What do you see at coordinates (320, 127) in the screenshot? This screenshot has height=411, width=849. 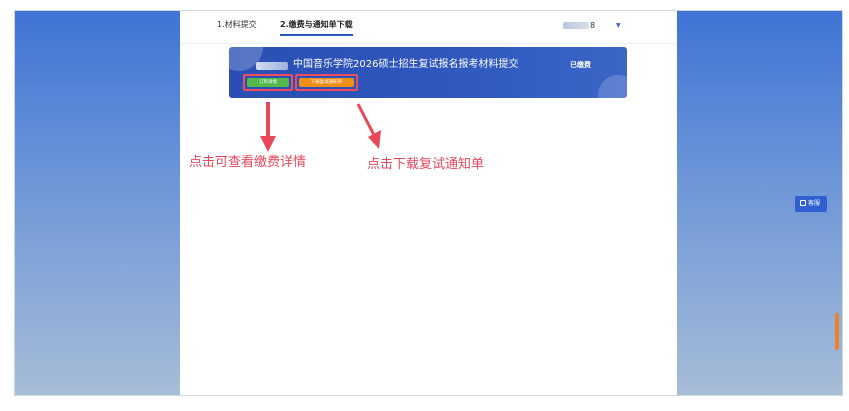 I see `annotation-arrows` at bounding box center [320, 127].